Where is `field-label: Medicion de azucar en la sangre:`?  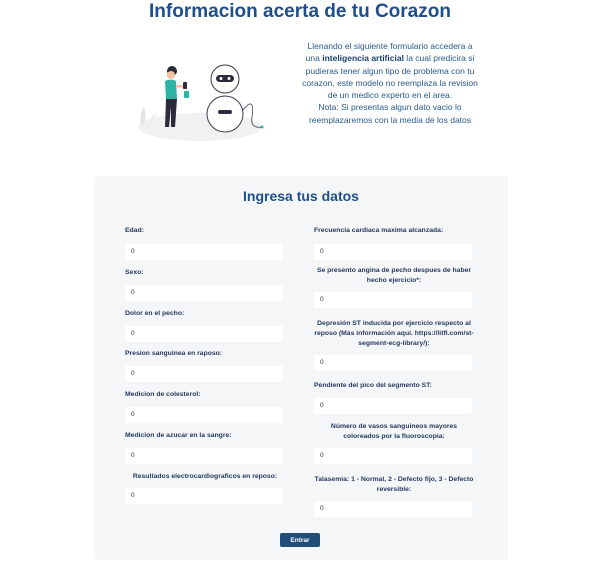 field-label: Medicion de azucar en la sangre: is located at coordinates (178, 435).